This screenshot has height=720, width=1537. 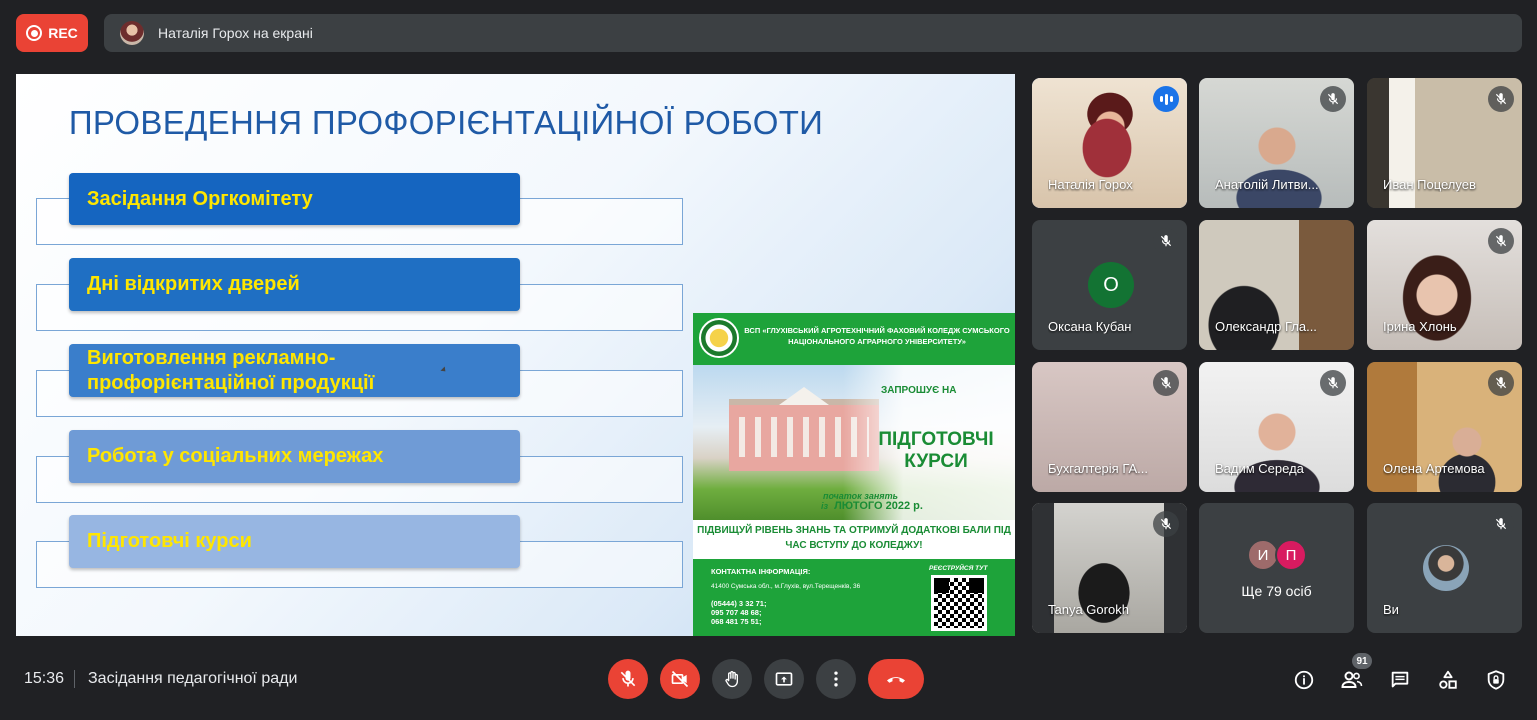 I want to click on participant-tile: O Оксана Кубан, so click(x=1109, y=285).